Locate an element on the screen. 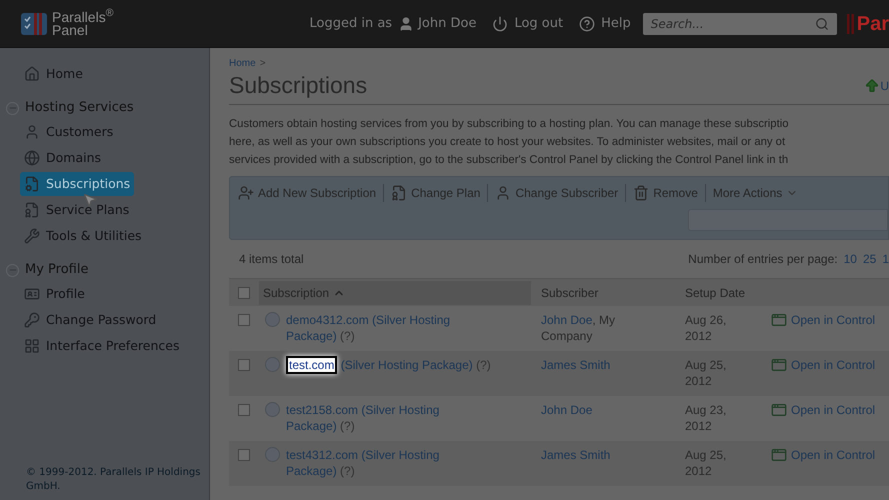 Image resolution: width=889 pixels, height=500 pixels. domain-link: test.com is located at coordinates (312, 365).